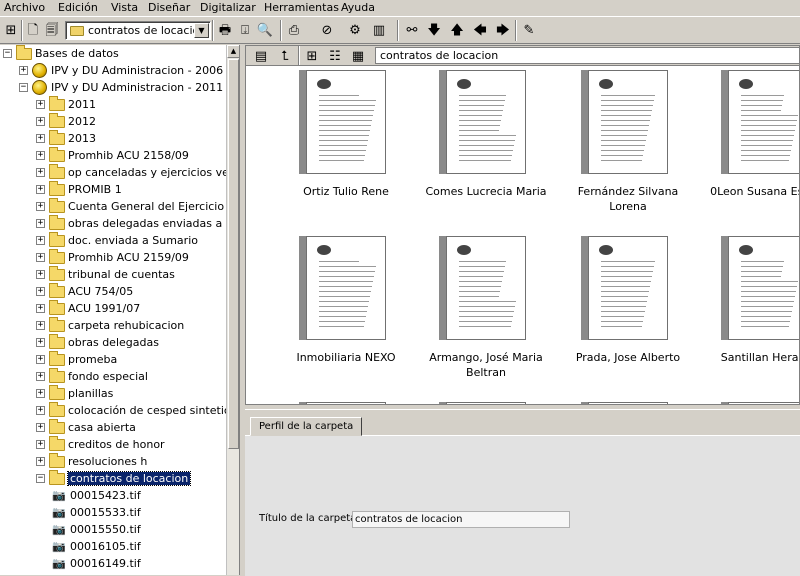 The image size is (800, 576). I want to click on folder-combo: contratos de locacion ▼, so click(138, 30).